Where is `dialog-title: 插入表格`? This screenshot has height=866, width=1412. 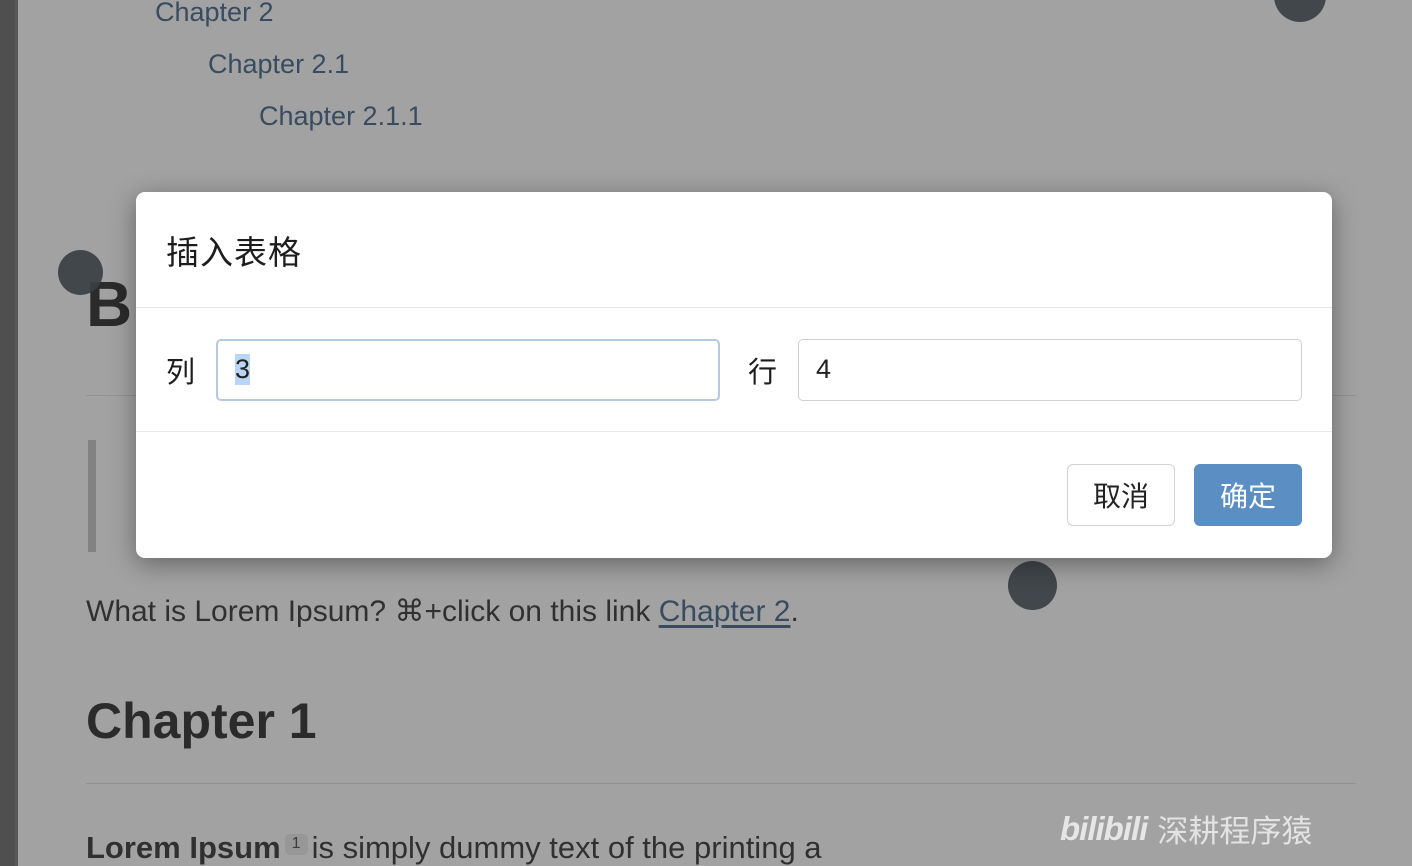 dialog-title: 插入表格 is located at coordinates (234, 252).